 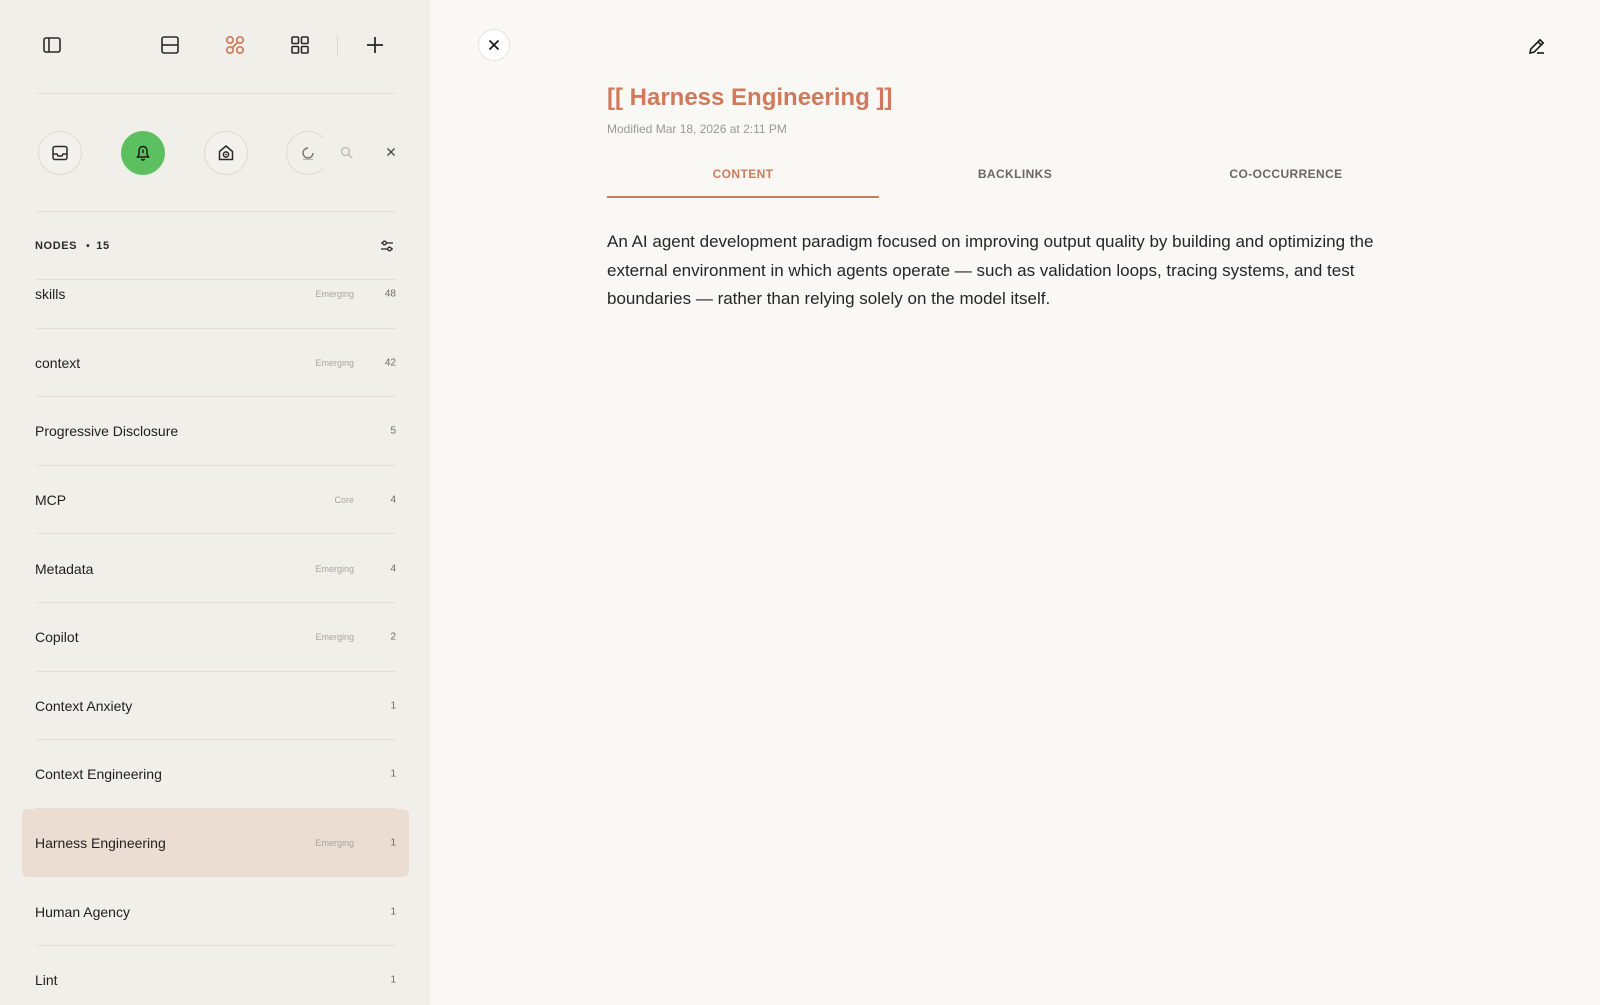 What do you see at coordinates (46, 980) in the screenshot?
I see `node-name: Lint` at bounding box center [46, 980].